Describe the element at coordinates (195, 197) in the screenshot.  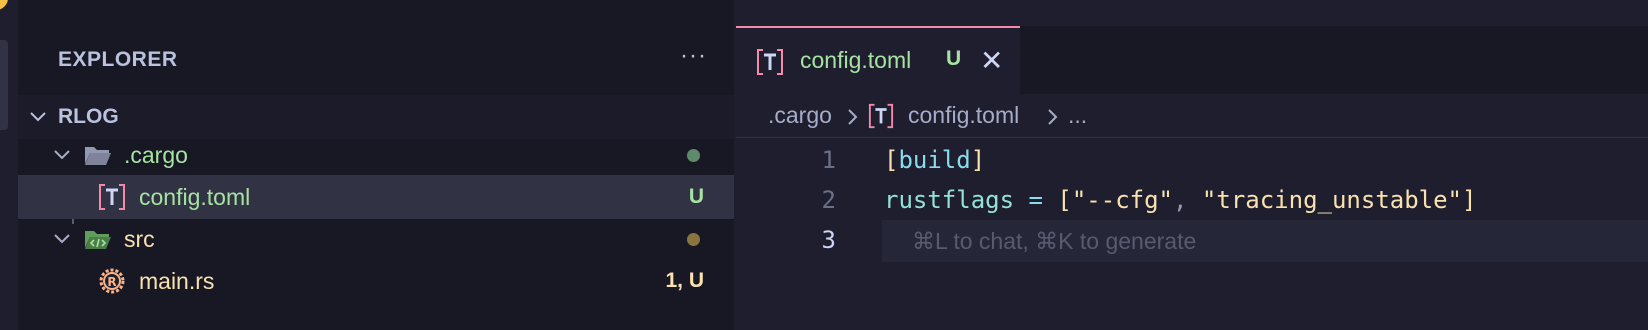
I see `tree-item-label: config.toml` at that location.